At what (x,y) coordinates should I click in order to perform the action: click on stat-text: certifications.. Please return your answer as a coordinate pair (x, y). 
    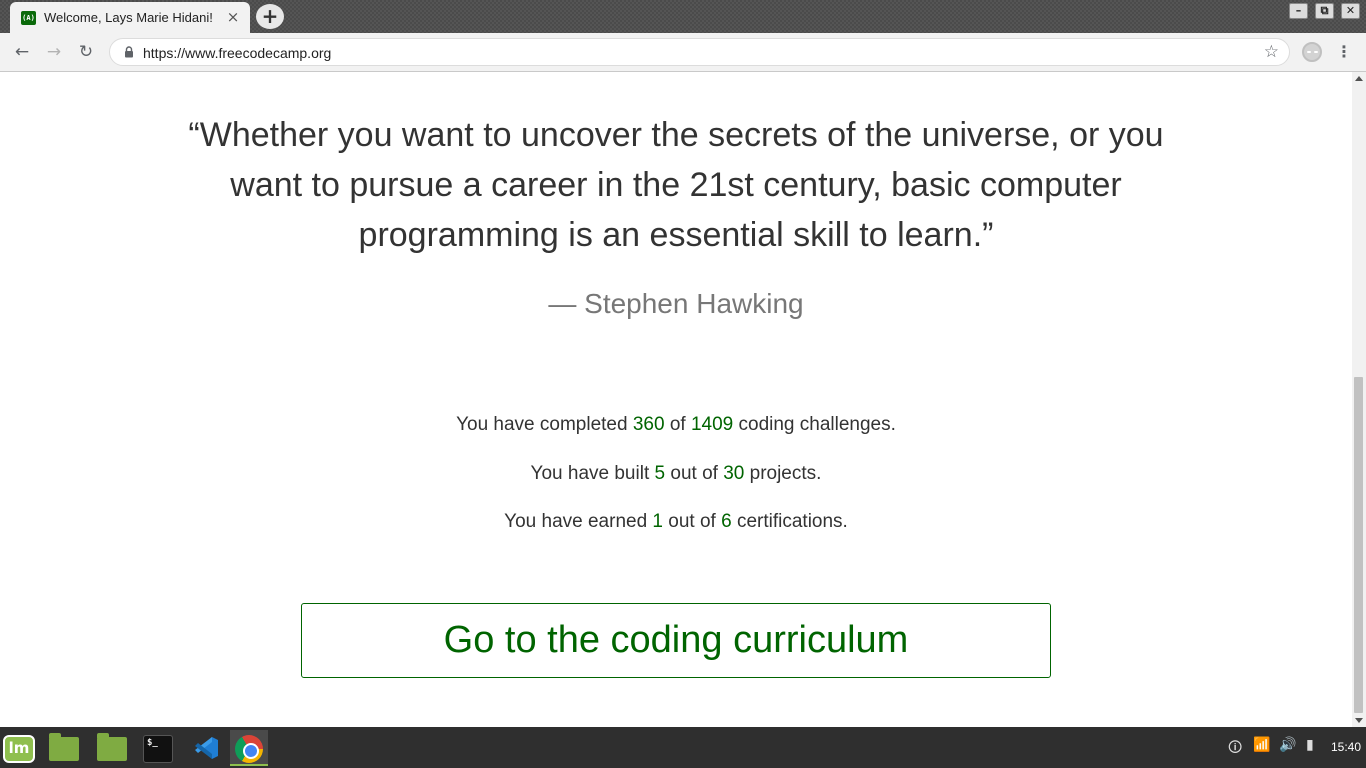
    Looking at the image, I should click on (789, 521).